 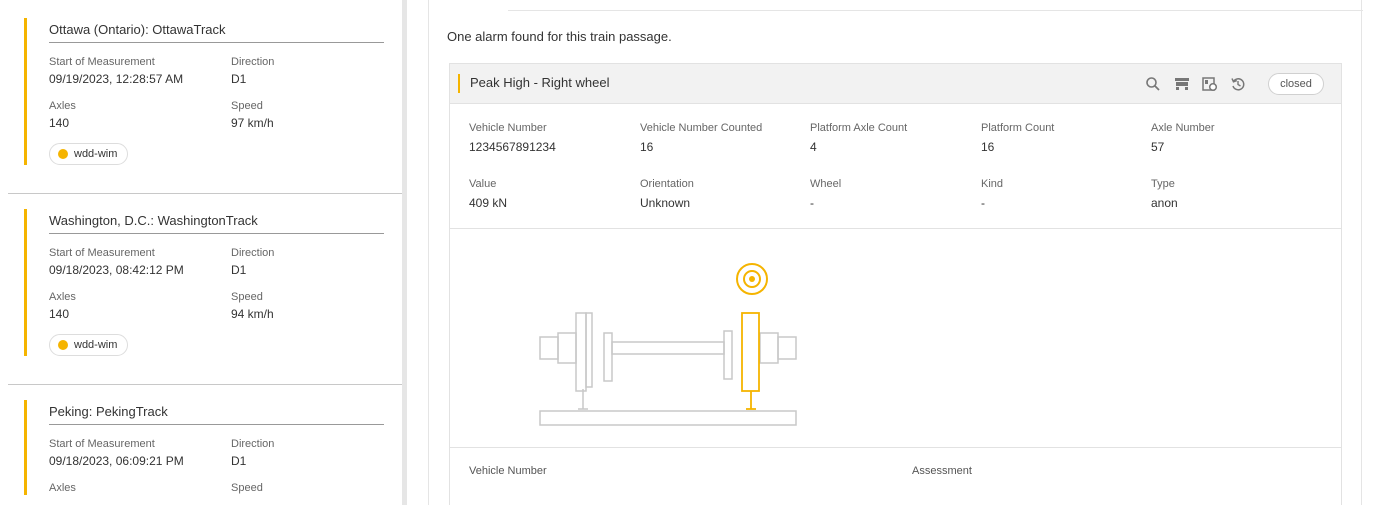 I want to click on field-value: 409 kN, so click(x=488, y=203).